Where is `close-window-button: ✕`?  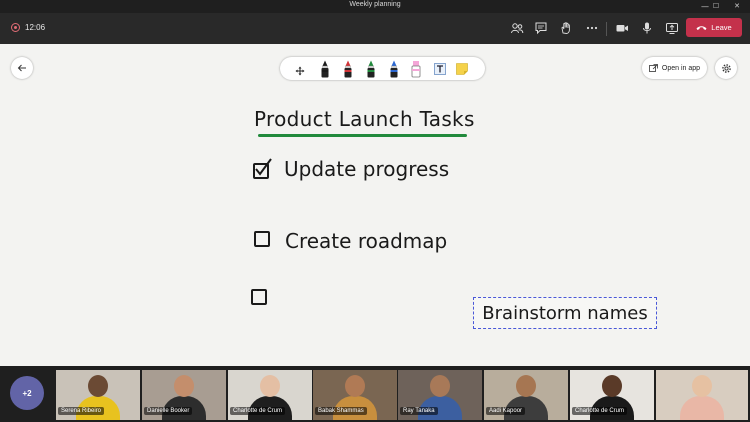
close-window-button: ✕ is located at coordinates (737, 6).